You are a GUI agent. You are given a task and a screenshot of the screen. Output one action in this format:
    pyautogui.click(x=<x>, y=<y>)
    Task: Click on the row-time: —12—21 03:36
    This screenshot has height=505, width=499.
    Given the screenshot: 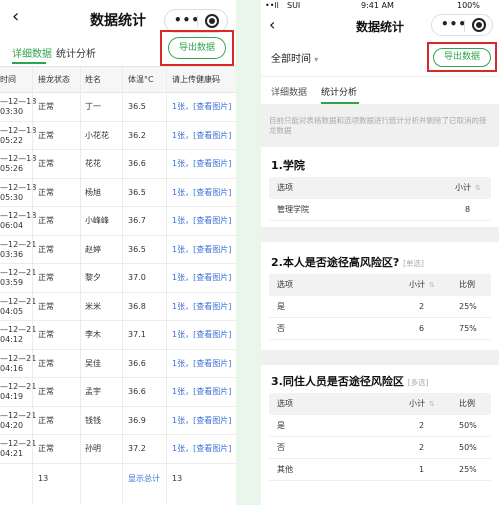 What is the action you would take?
    pyautogui.click(x=18, y=249)
    